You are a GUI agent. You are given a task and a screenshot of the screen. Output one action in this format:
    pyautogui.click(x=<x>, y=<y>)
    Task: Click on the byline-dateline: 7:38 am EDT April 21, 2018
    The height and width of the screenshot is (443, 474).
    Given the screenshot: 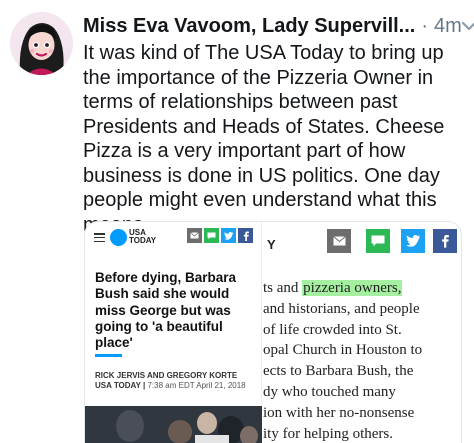 What is the action you would take?
    pyautogui.click(x=196, y=385)
    